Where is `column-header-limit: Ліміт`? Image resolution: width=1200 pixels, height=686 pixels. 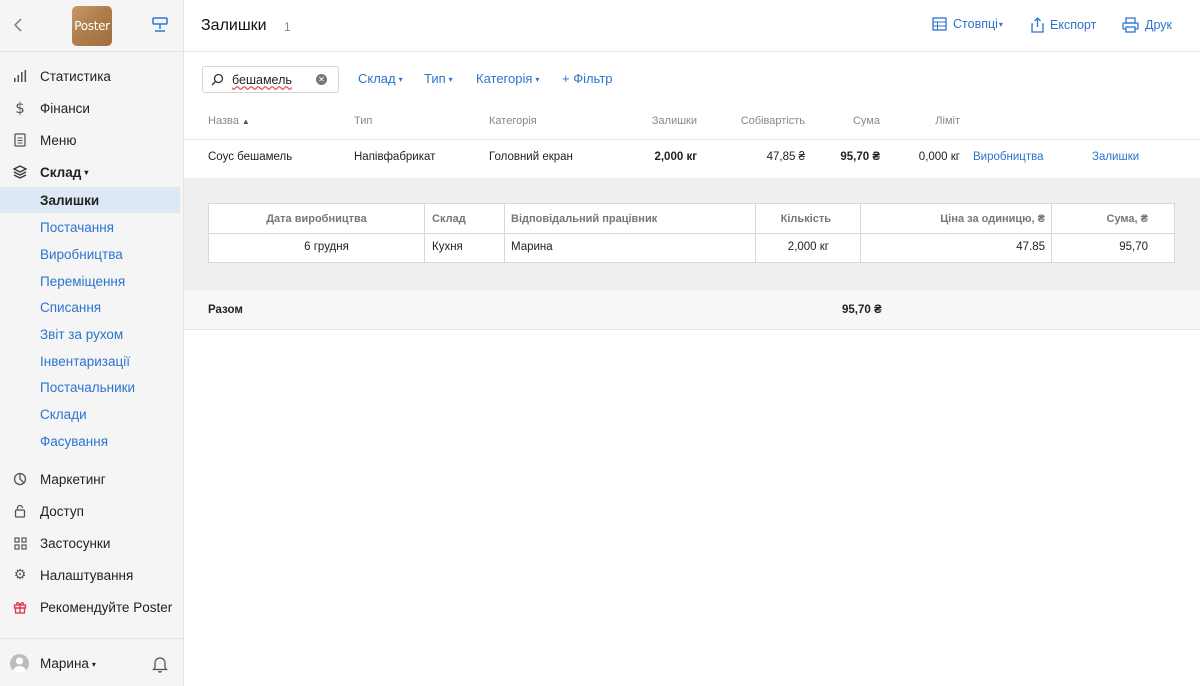 column-header-limit: Ліміт is located at coordinates (935, 121).